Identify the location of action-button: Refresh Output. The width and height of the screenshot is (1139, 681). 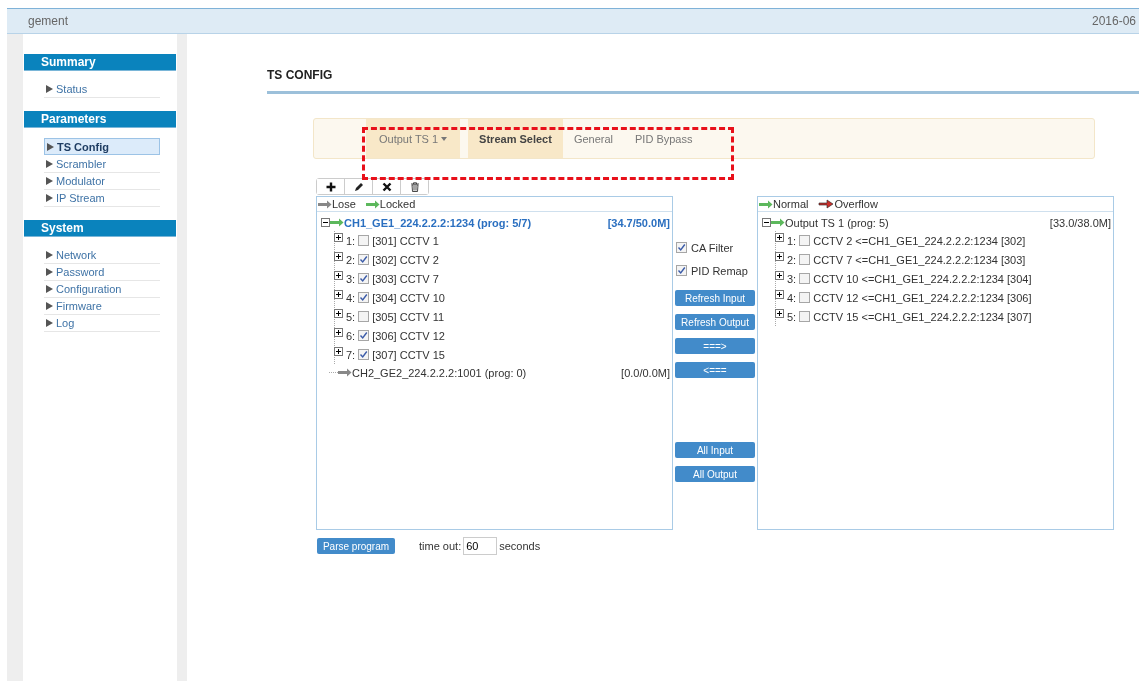
(715, 322).